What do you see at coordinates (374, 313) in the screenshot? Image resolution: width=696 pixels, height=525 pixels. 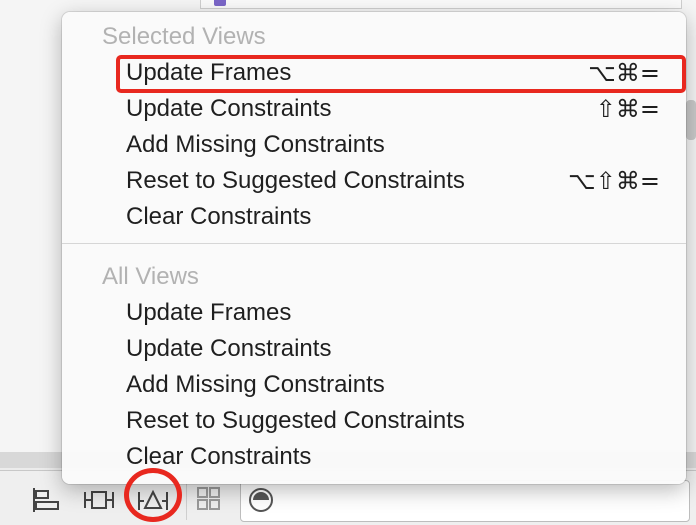 I see `menu-item-update-frames-all: Update Frames` at bounding box center [374, 313].